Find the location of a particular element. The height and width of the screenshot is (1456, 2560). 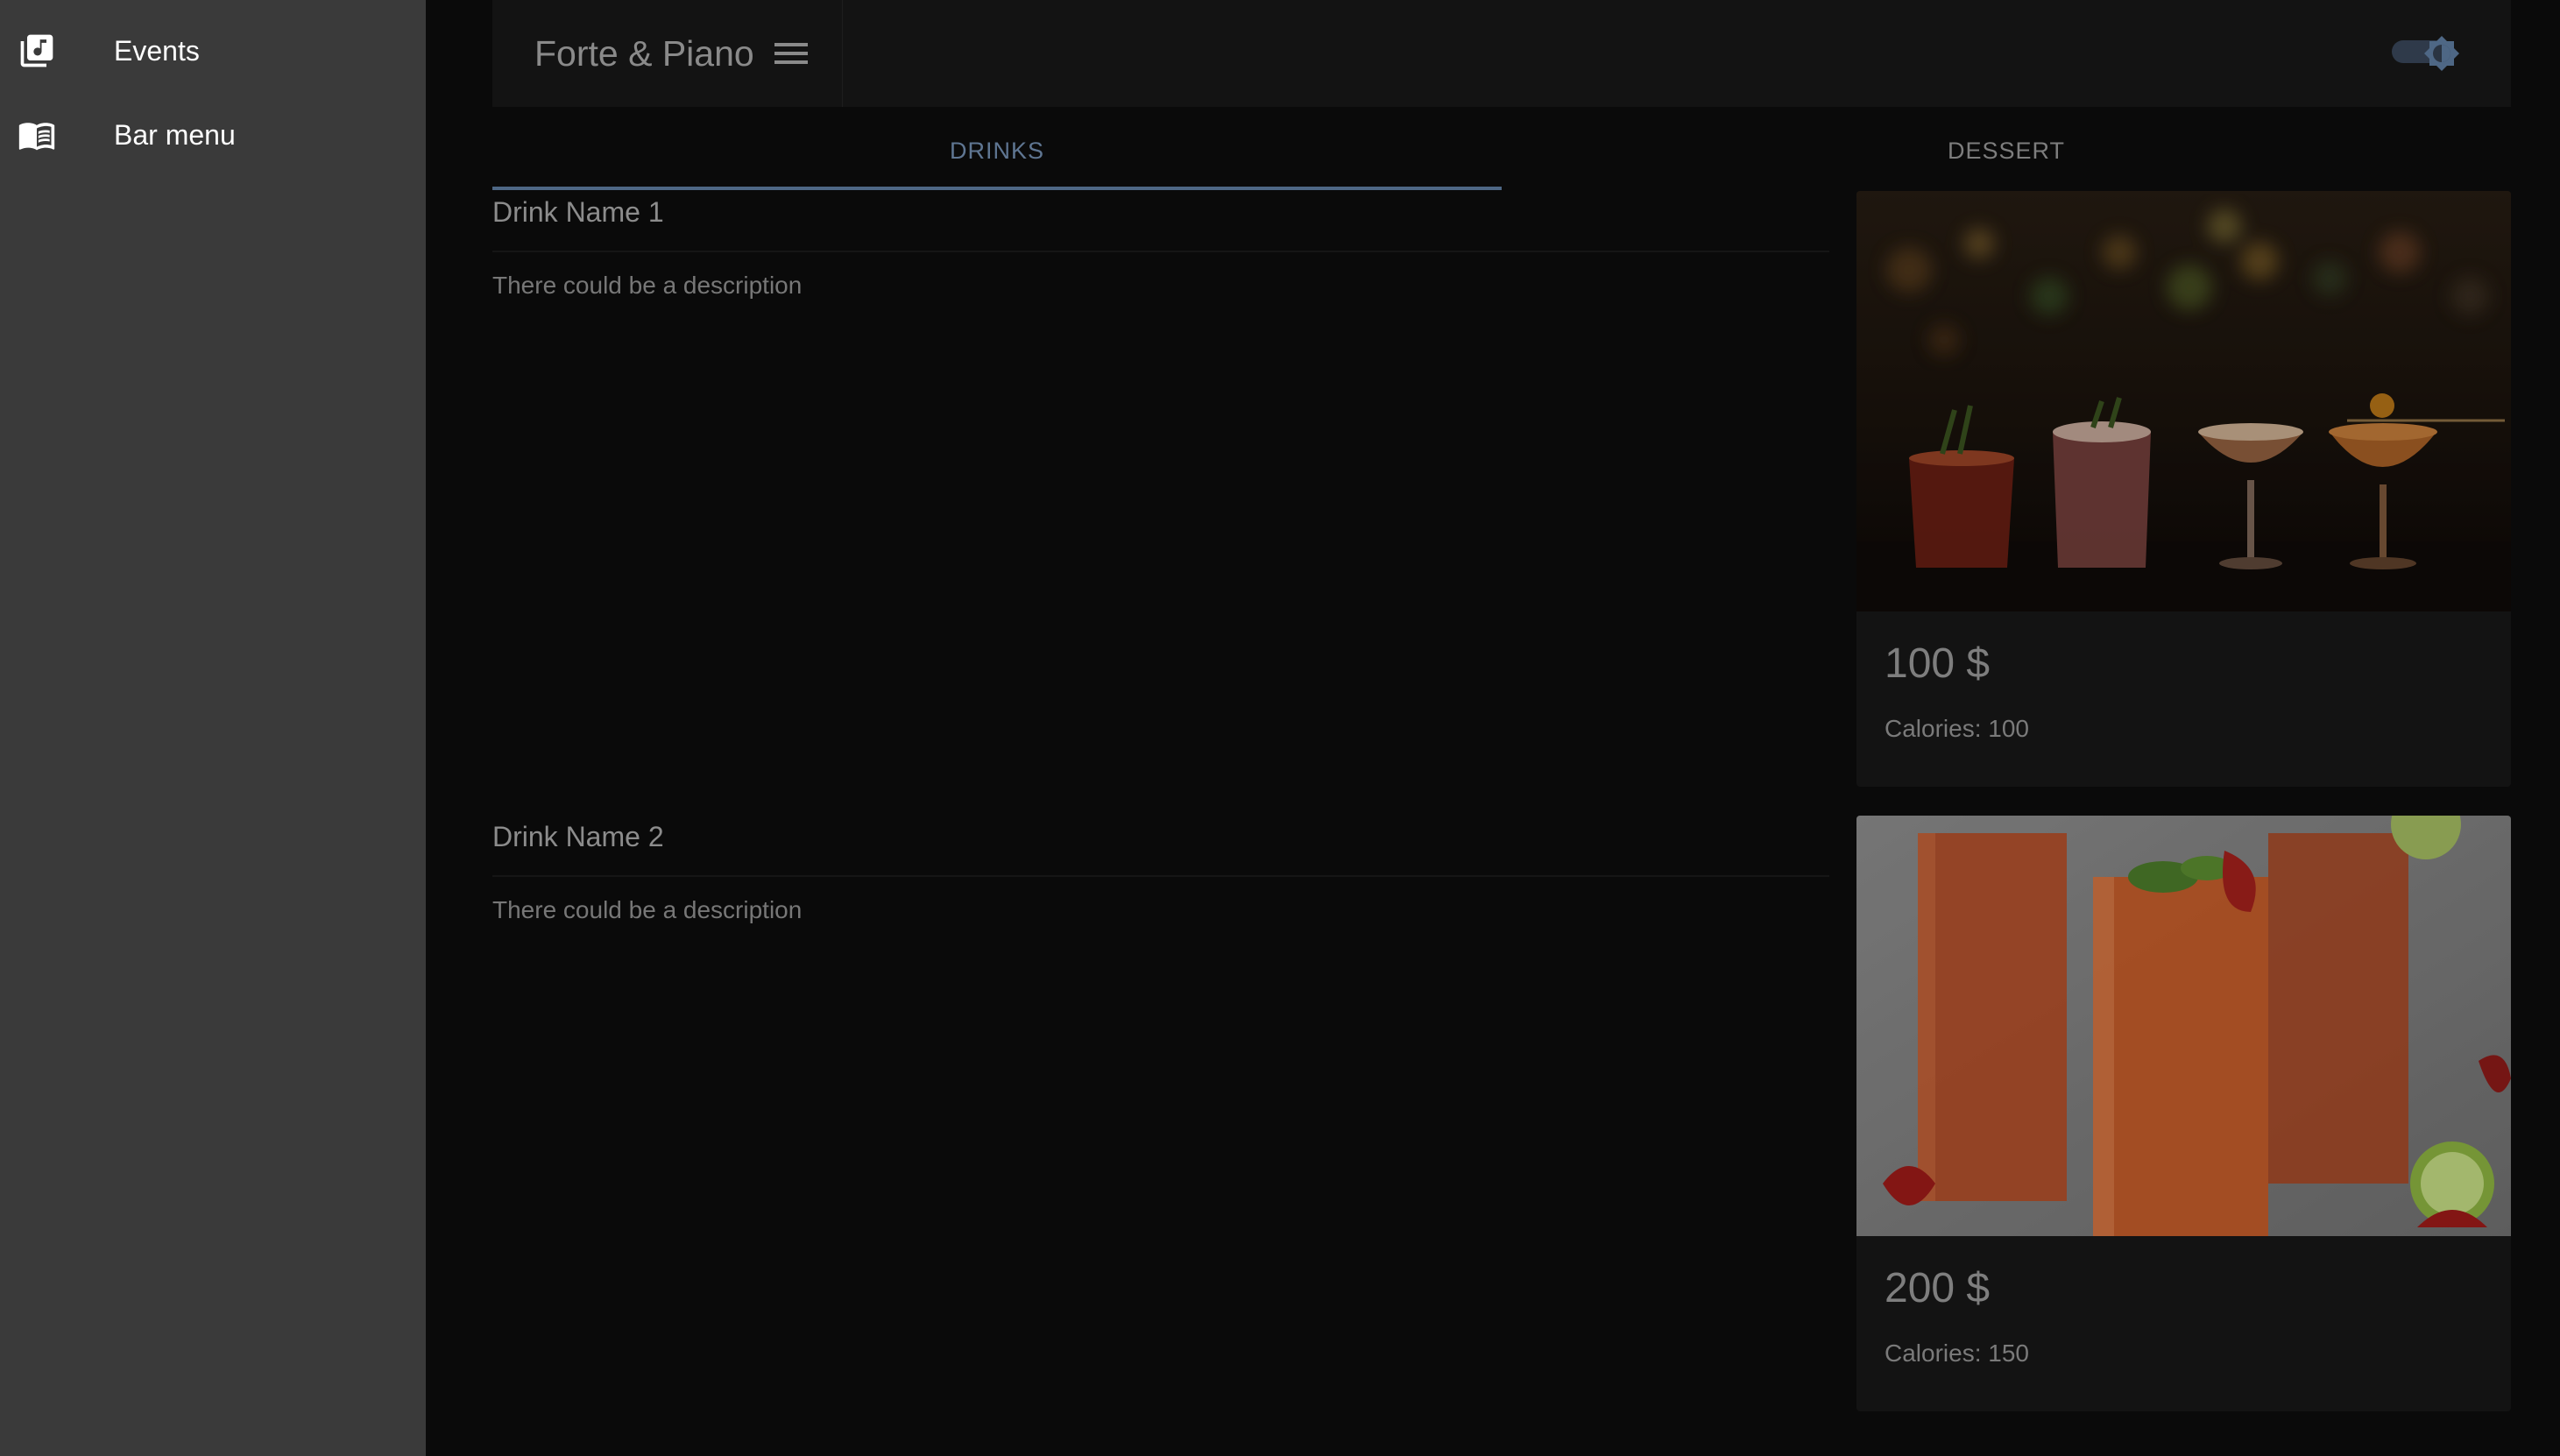

app-bar: Forte & Piano is located at coordinates (1501, 53).